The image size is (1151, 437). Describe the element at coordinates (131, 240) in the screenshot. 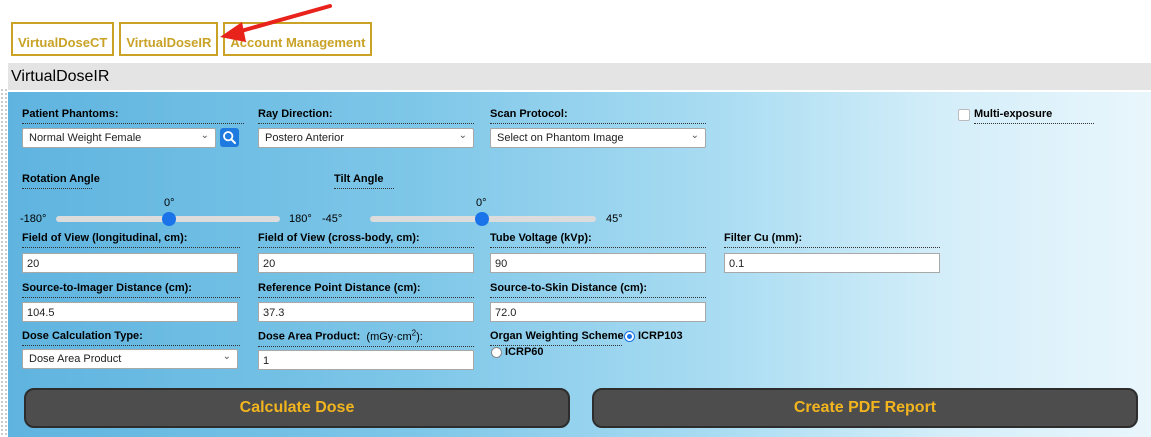

I see `fov-longitudinal-label: Field of View (longitudinal, cm):` at that location.